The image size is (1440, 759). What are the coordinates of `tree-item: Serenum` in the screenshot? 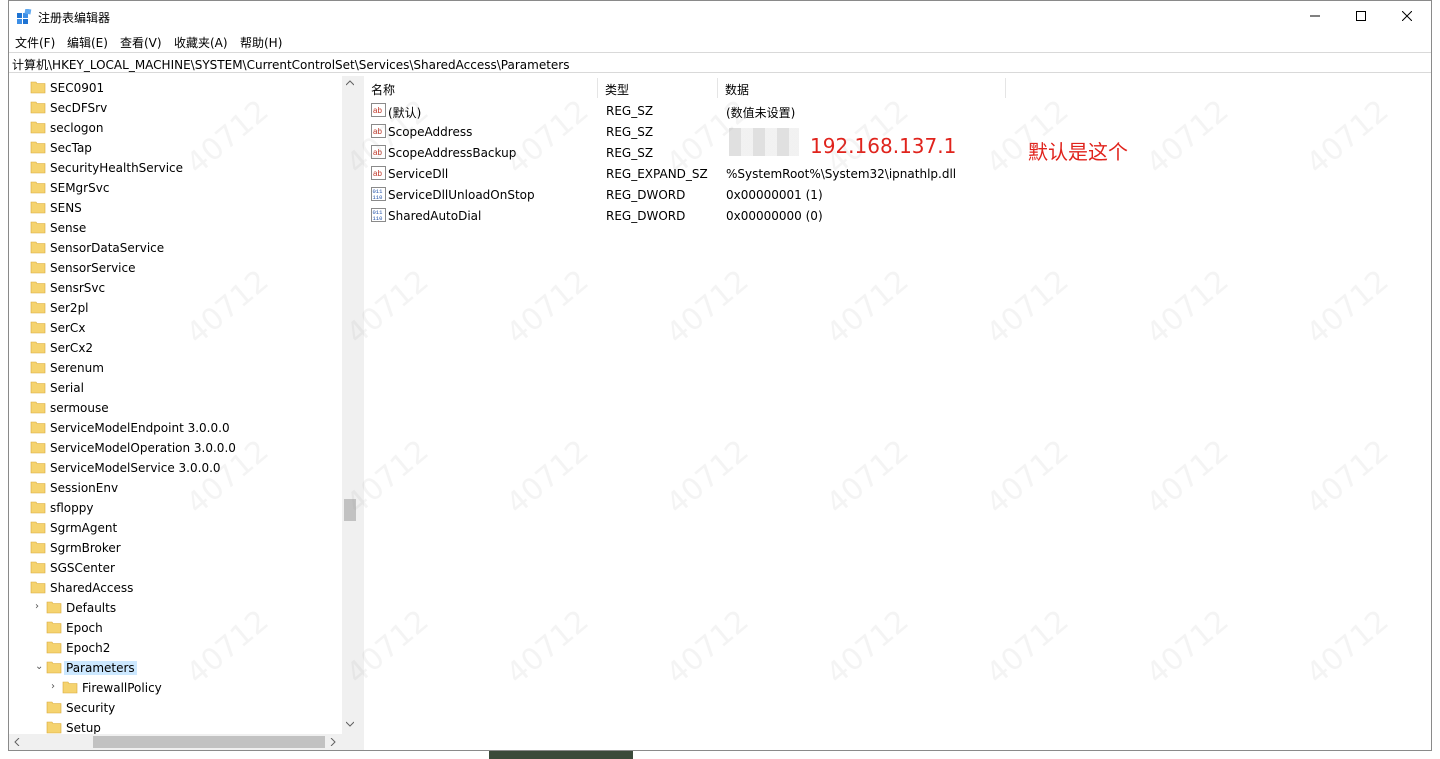 It's located at (175, 368).